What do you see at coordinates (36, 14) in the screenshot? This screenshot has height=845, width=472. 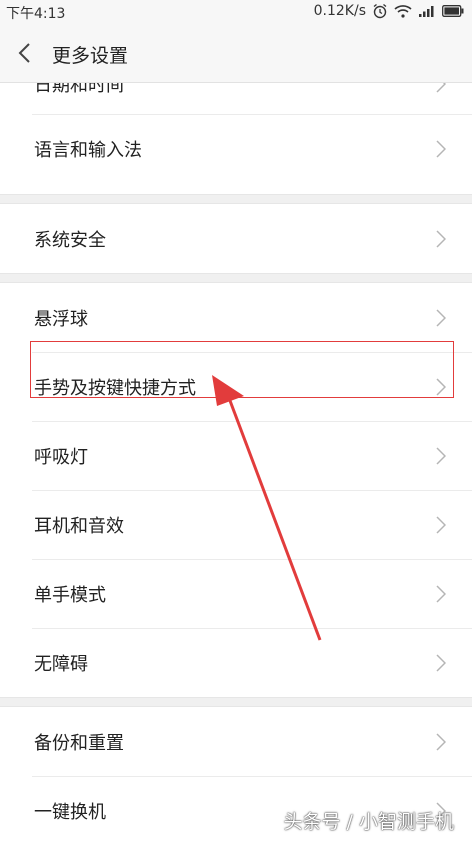 I see `status-time: 下午4:13` at bounding box center [36, 14].